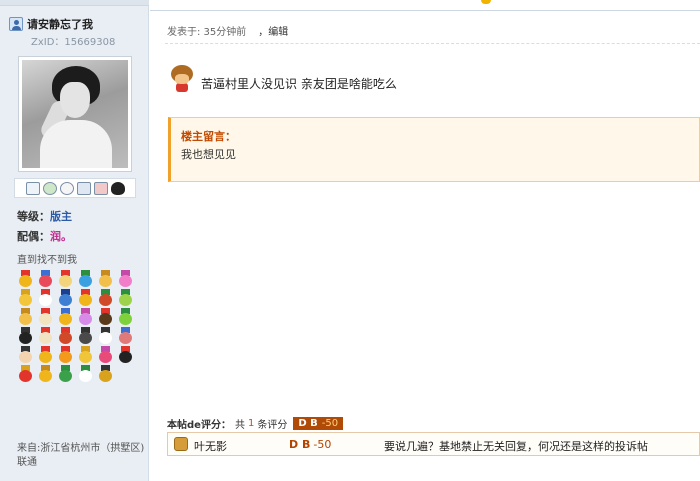 Image resolution: width=700 pixels, height=481 pixels. I want to click on level-value: 版主, so click(61, 216).